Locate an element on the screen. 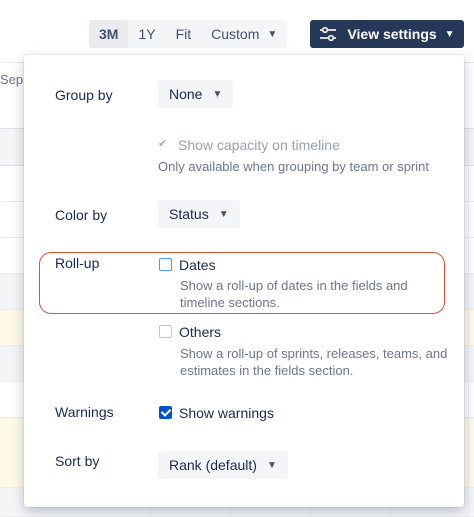 This screenshot has width=474, height=517. view-settings-label: View settings is located at coordinates (392, 34).